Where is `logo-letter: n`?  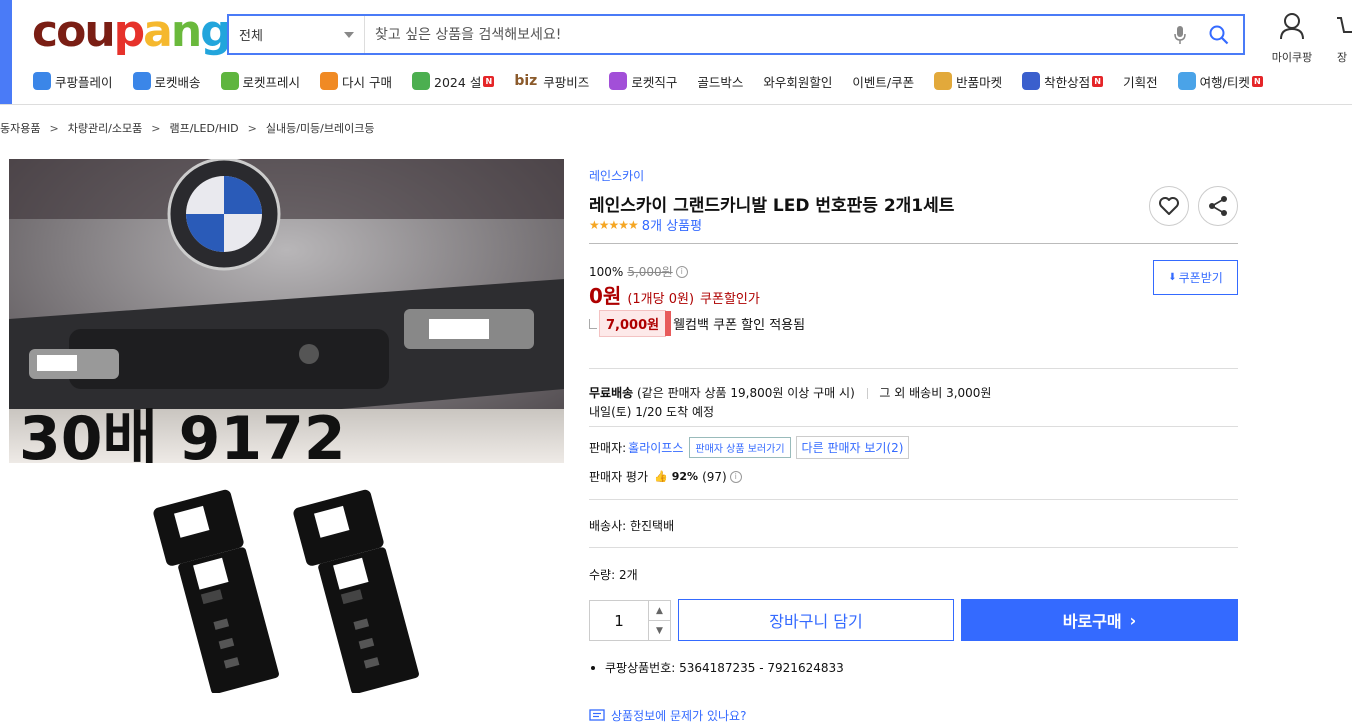 logo-letter: n is located at coordinates (186, 31).